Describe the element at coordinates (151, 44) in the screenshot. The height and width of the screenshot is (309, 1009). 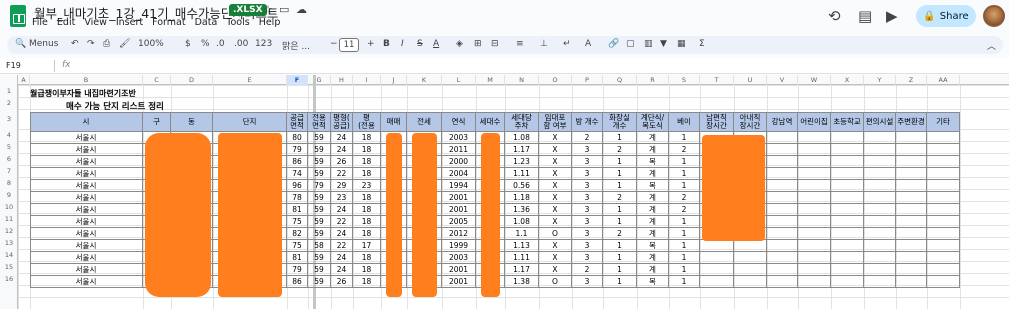
I see `zoom-select: 100%` at that location.